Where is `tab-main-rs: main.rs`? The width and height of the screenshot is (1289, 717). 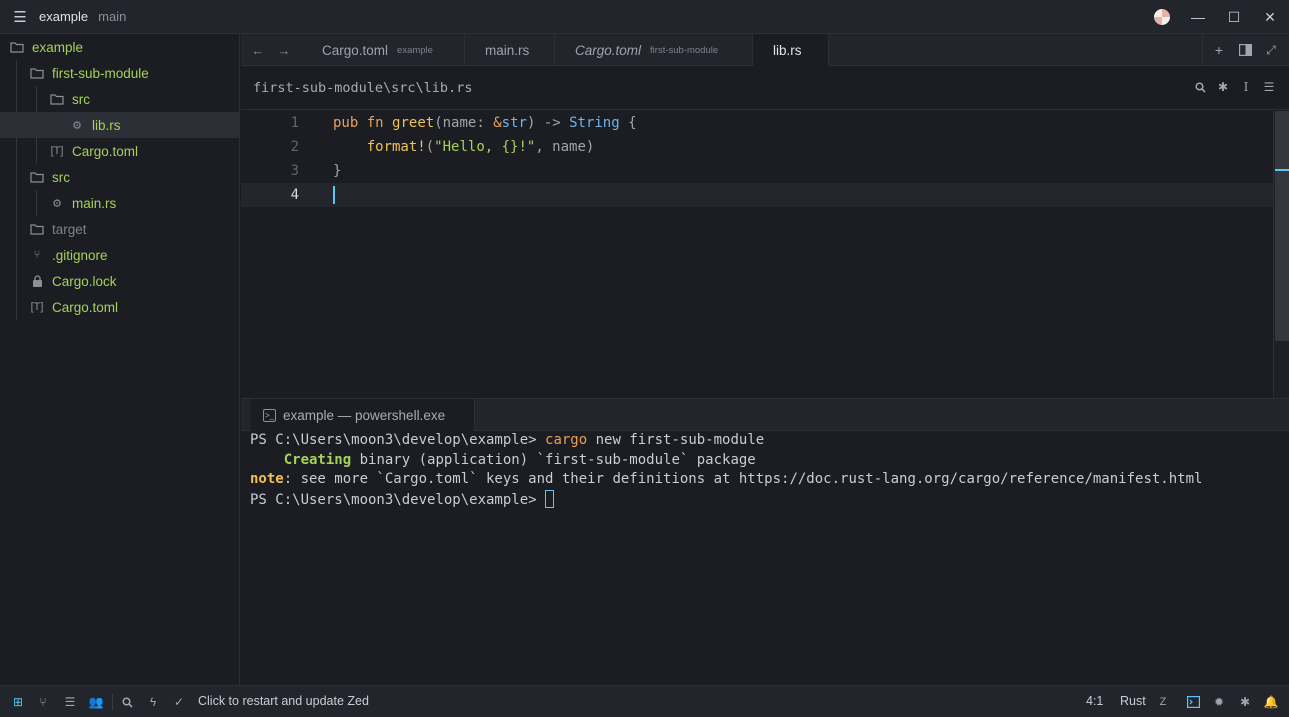 tab-main-rs: main.rs is located at coordinates (510, 50).